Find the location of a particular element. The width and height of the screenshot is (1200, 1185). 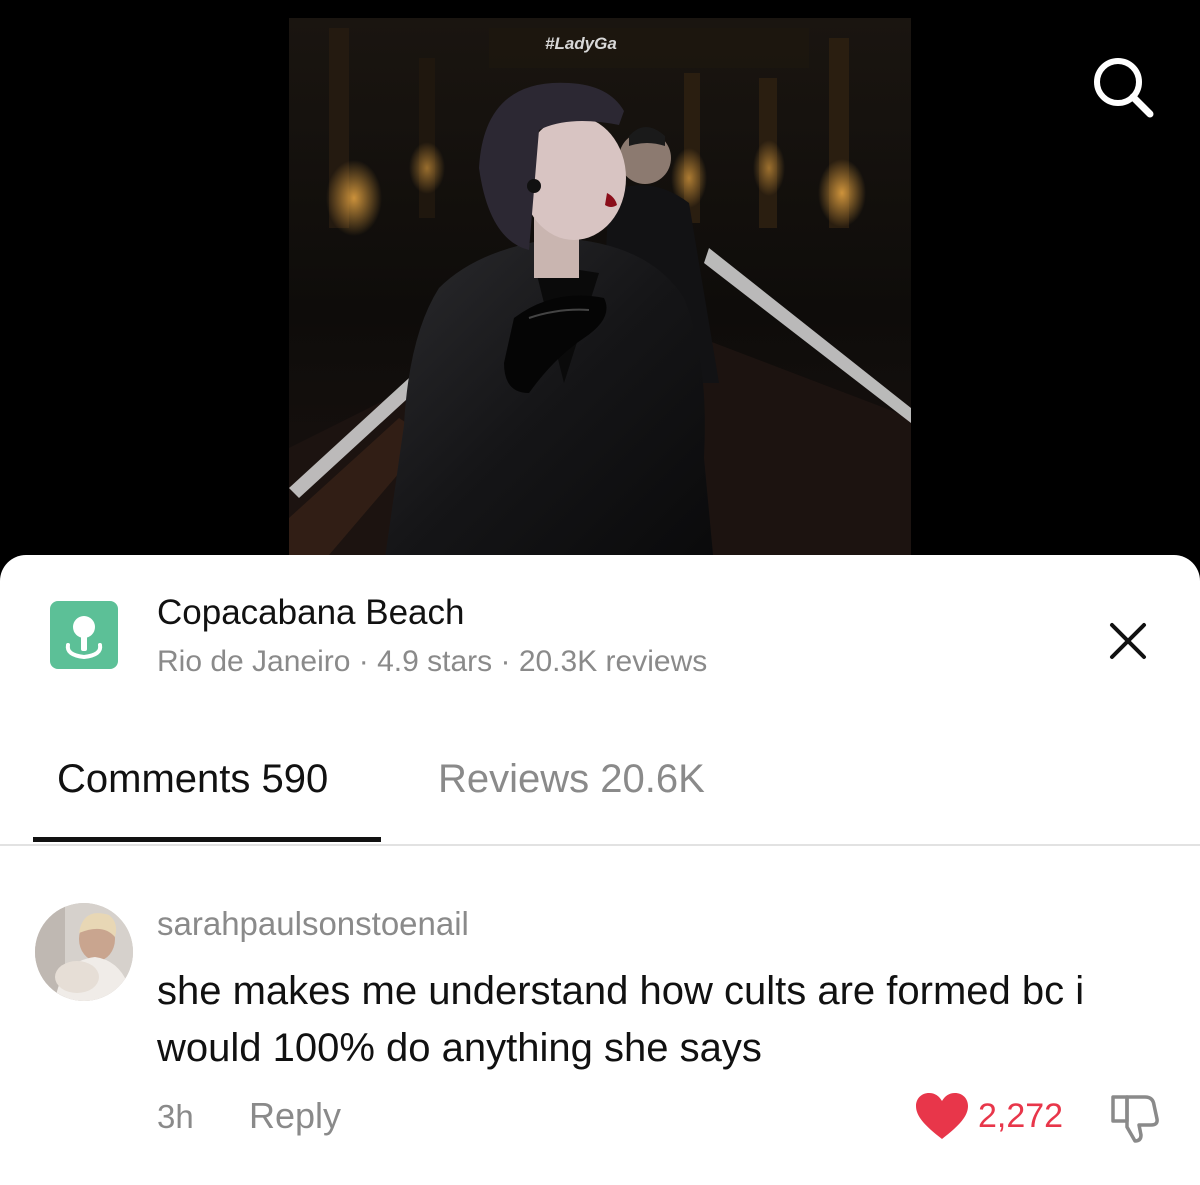

tab-comments: Comments 590 is located at coordinates (192, 779).